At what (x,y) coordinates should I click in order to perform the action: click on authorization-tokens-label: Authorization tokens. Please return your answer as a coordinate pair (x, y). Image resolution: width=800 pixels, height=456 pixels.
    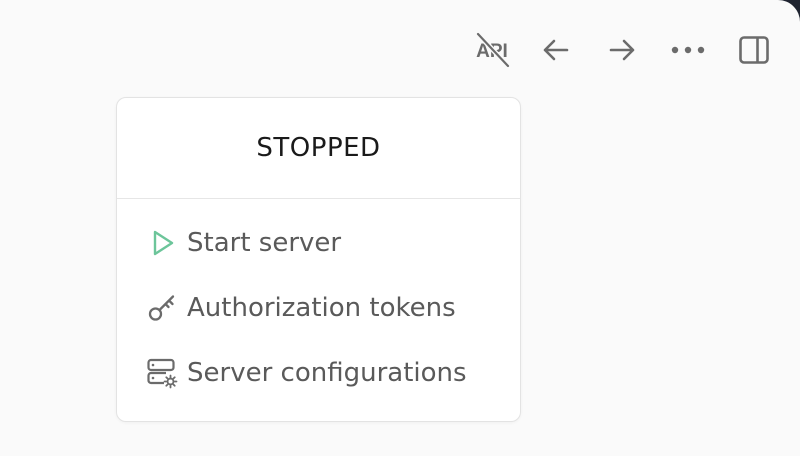
    Looking at the image, I should click on (321, 307).